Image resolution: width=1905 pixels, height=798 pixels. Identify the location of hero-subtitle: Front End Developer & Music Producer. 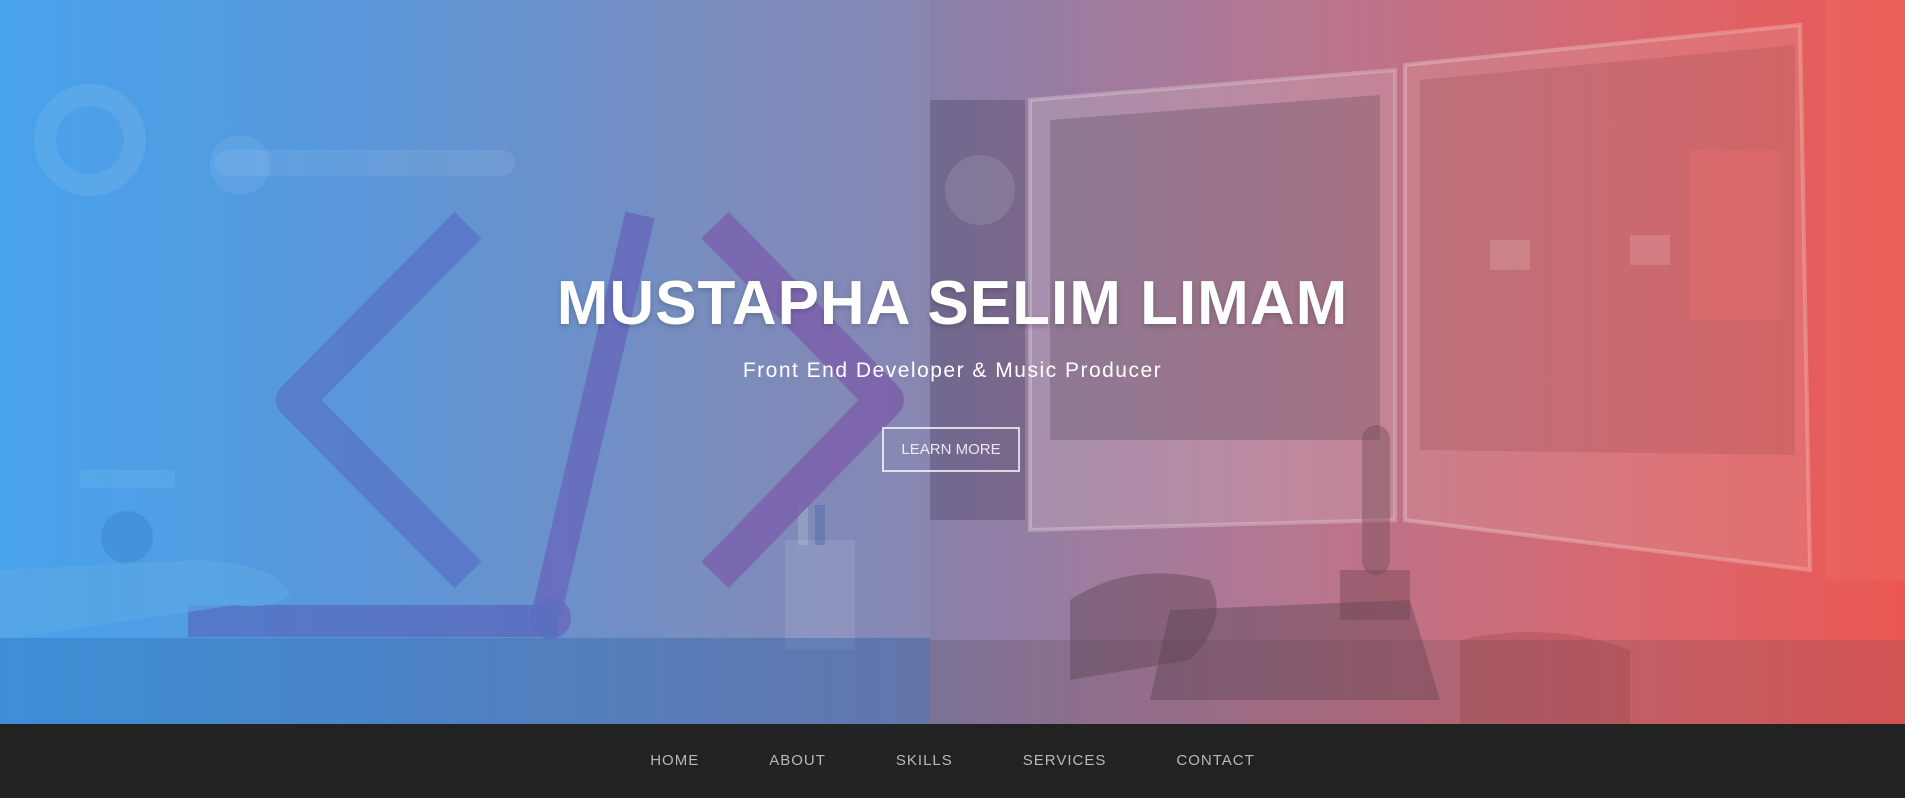
(952, 370).